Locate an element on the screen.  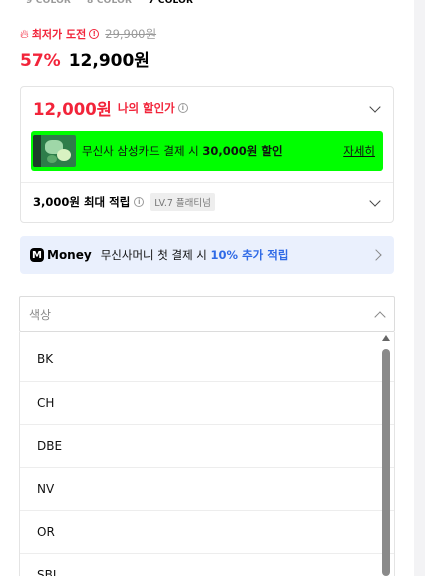
lowest-price-label: 최저가 도전 is located at coordinates (59, 34).